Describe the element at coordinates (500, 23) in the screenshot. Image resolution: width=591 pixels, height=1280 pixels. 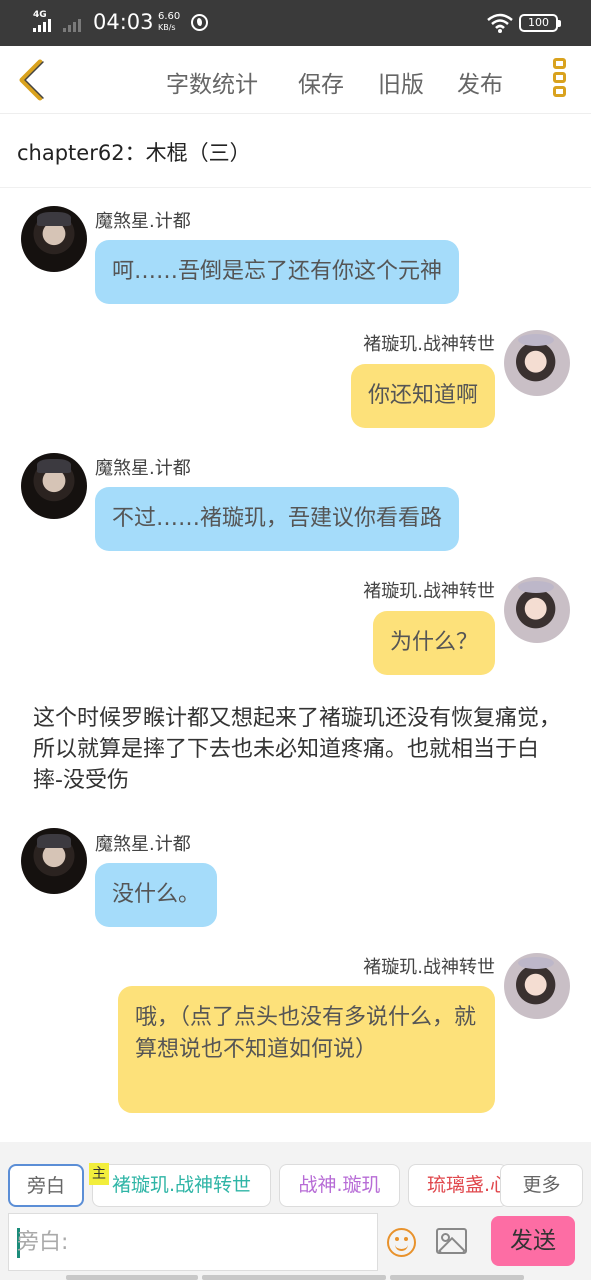
I see `wifi-icon` at that location.